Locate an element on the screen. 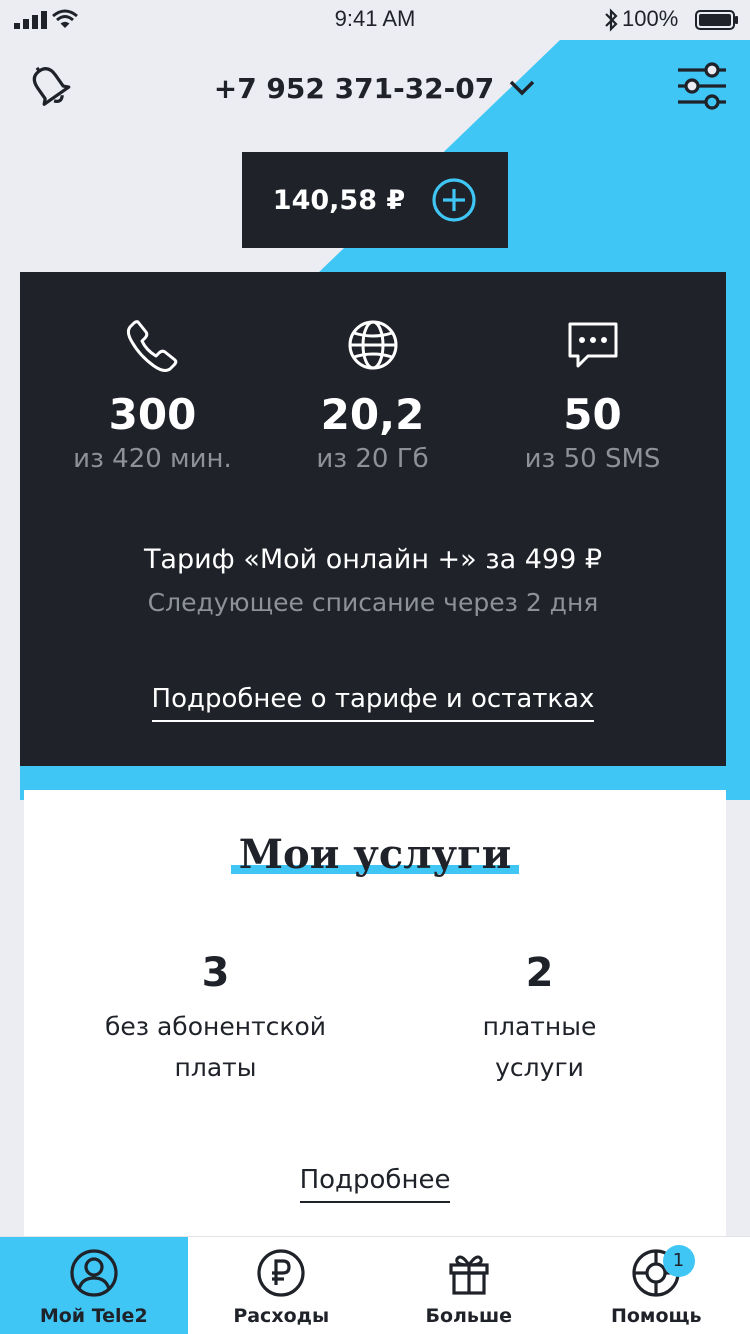 The image size is (750, 1334). tab-label: Помощь is located at coordinates (656, 1316).